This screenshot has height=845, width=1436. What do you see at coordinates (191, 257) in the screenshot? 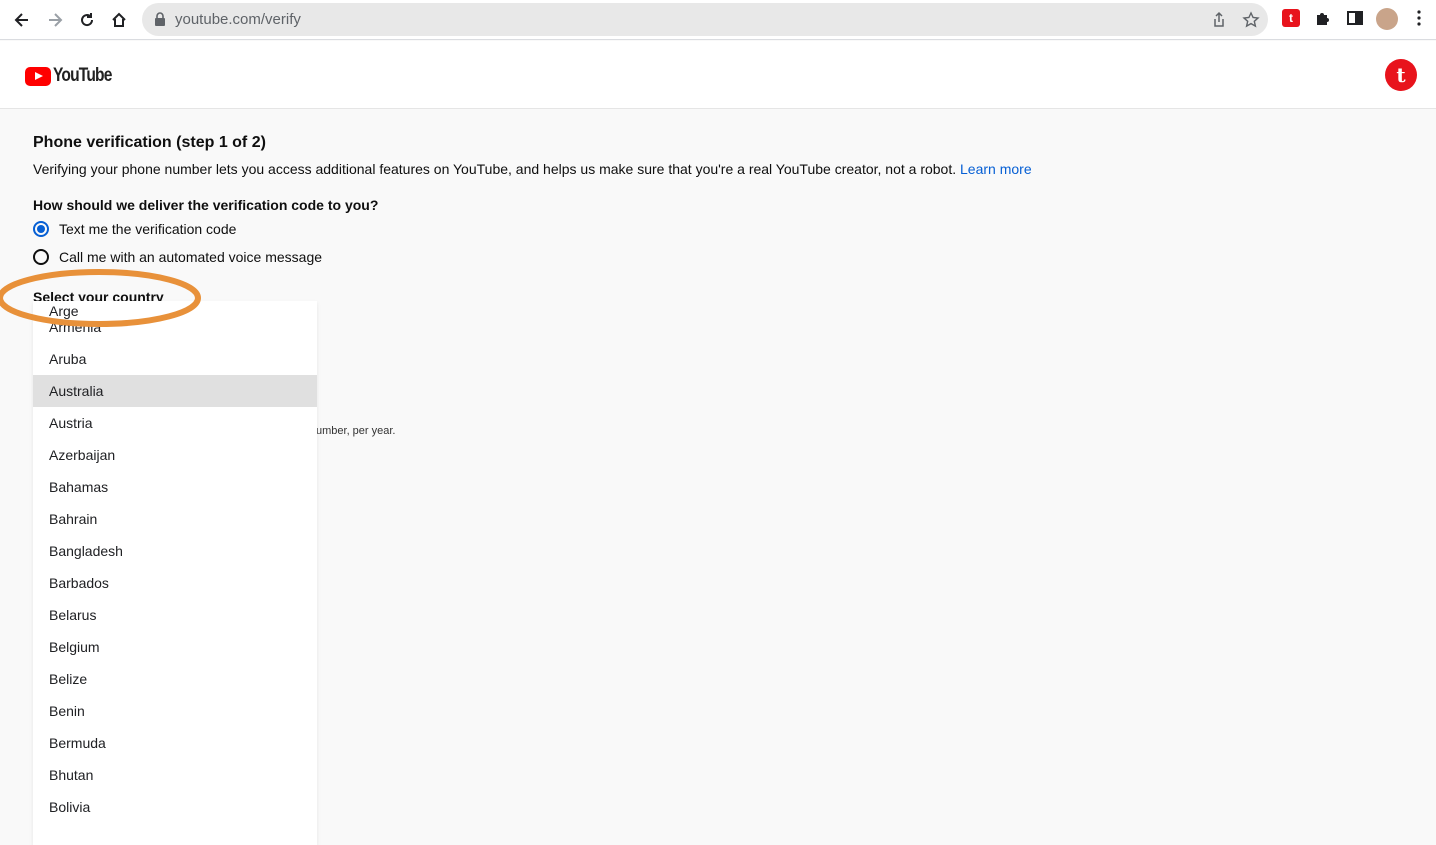
I see `option-voice-label: Call me with an automated voice message` at bounding box center [191, 257].